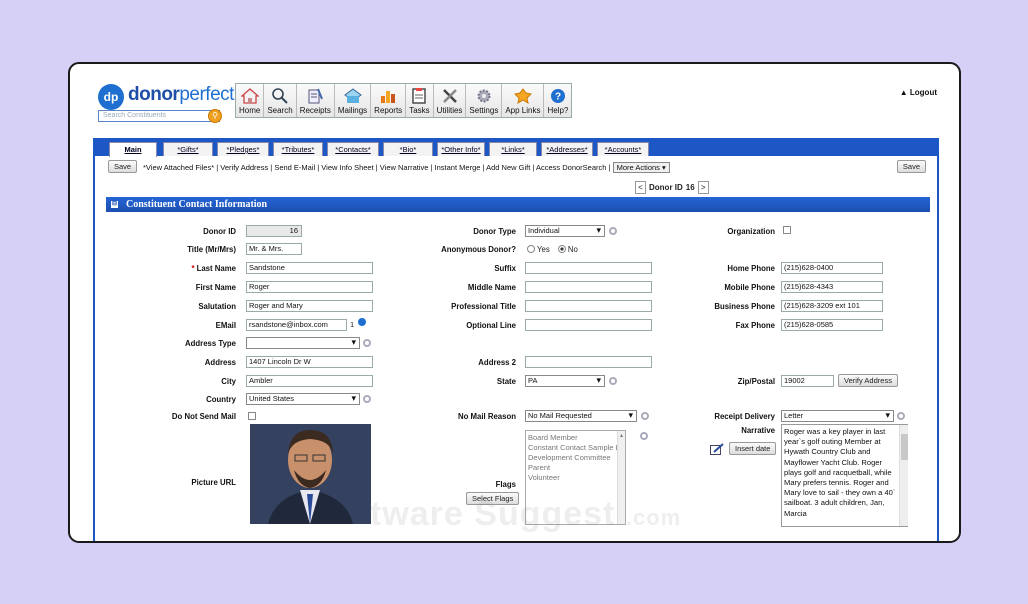 The image size is (1028, 604). Describe the element at coordinates (353, 100) in the screenshot. I see `toolbar-mailings-button: Mailings` at that location.